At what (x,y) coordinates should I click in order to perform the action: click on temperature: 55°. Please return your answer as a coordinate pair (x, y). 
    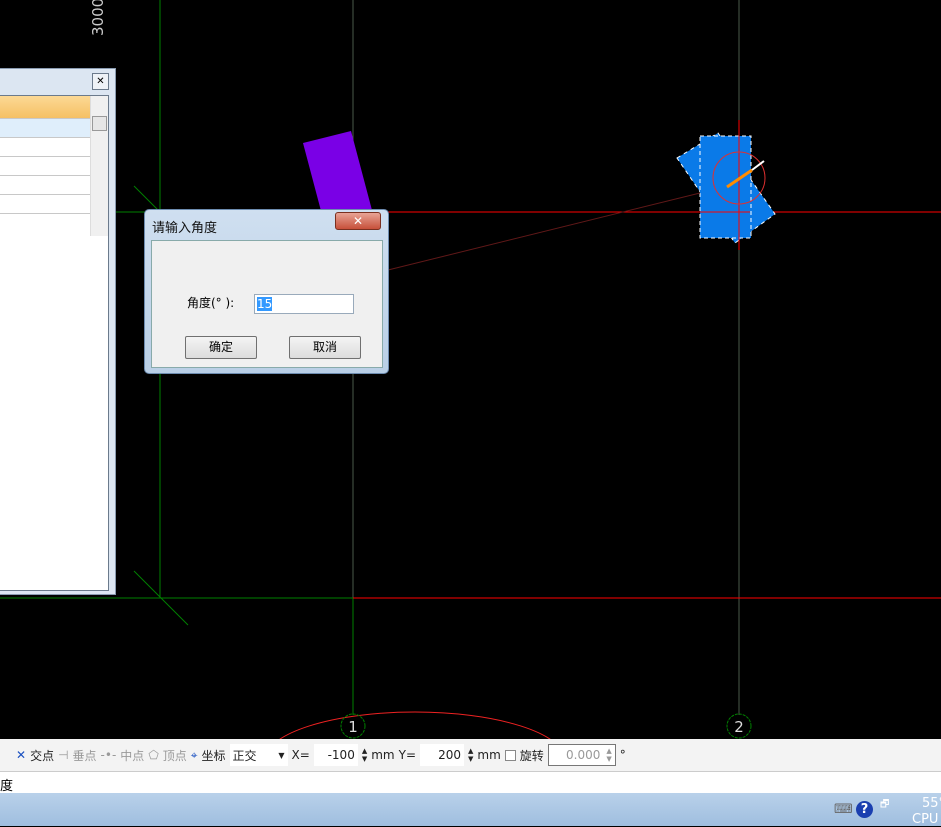
    Looking at the image, I should click on (931, 803).